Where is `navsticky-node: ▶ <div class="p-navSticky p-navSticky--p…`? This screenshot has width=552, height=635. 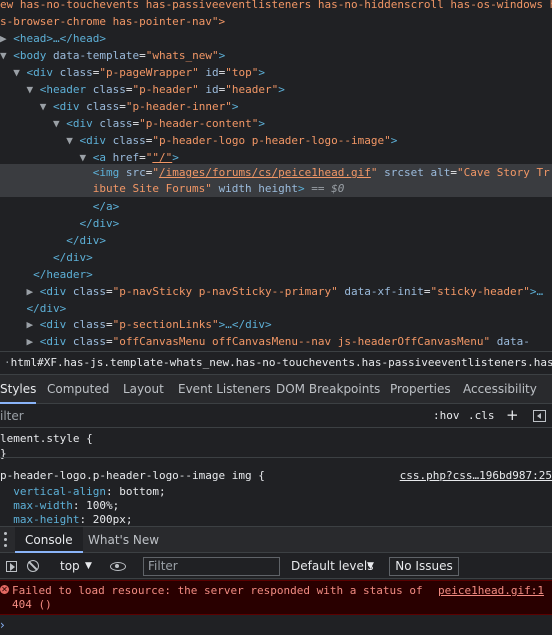 navsticky-node: ▶ <div class="p-navSticky p-navSticky--p… is located at coordinates (276, 291).